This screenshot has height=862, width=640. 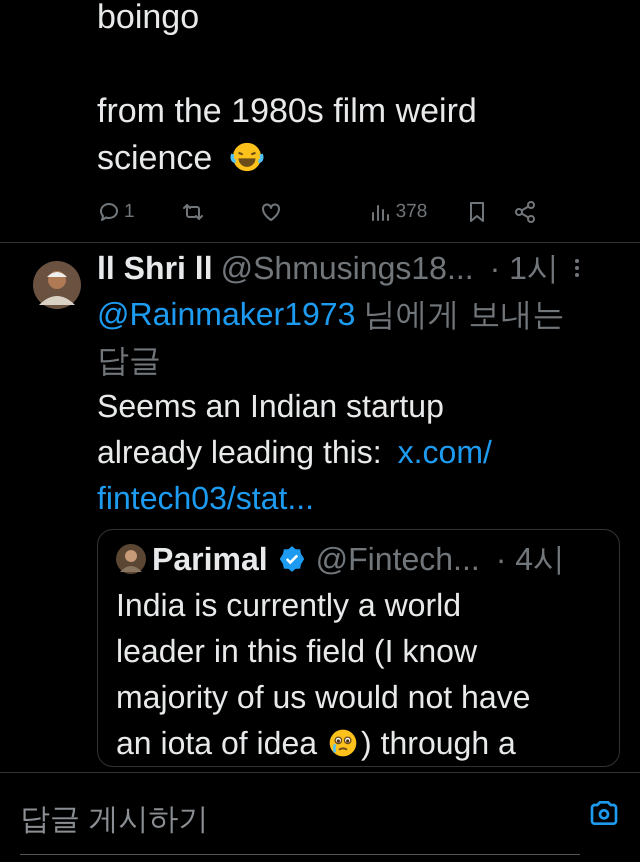 What do you see at coordinates (524, 268) in the screenshot?
I see `post-time: · 1시` at bounding box center [524, 268].